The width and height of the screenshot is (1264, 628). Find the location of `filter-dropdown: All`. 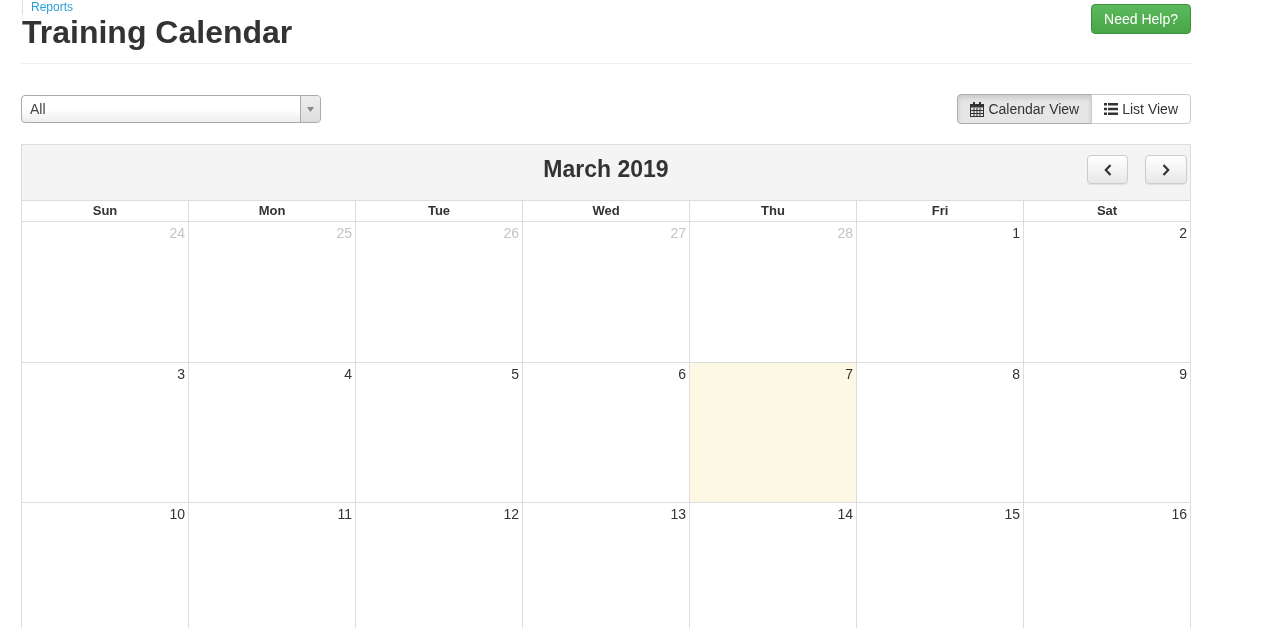

filter-dropdown: All is located at coordinates (171, 109).